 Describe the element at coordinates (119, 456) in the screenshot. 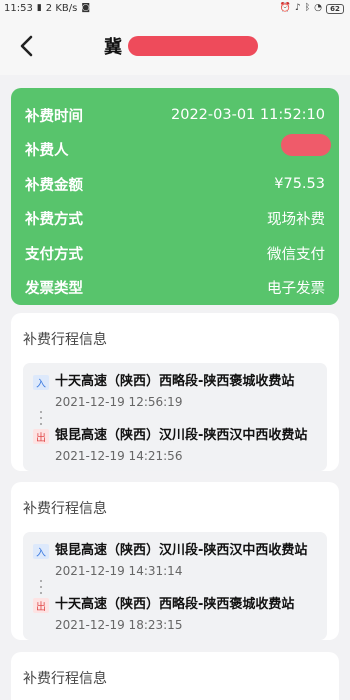

I see `station-time: 2021-12-19 14:21:56` at that location.